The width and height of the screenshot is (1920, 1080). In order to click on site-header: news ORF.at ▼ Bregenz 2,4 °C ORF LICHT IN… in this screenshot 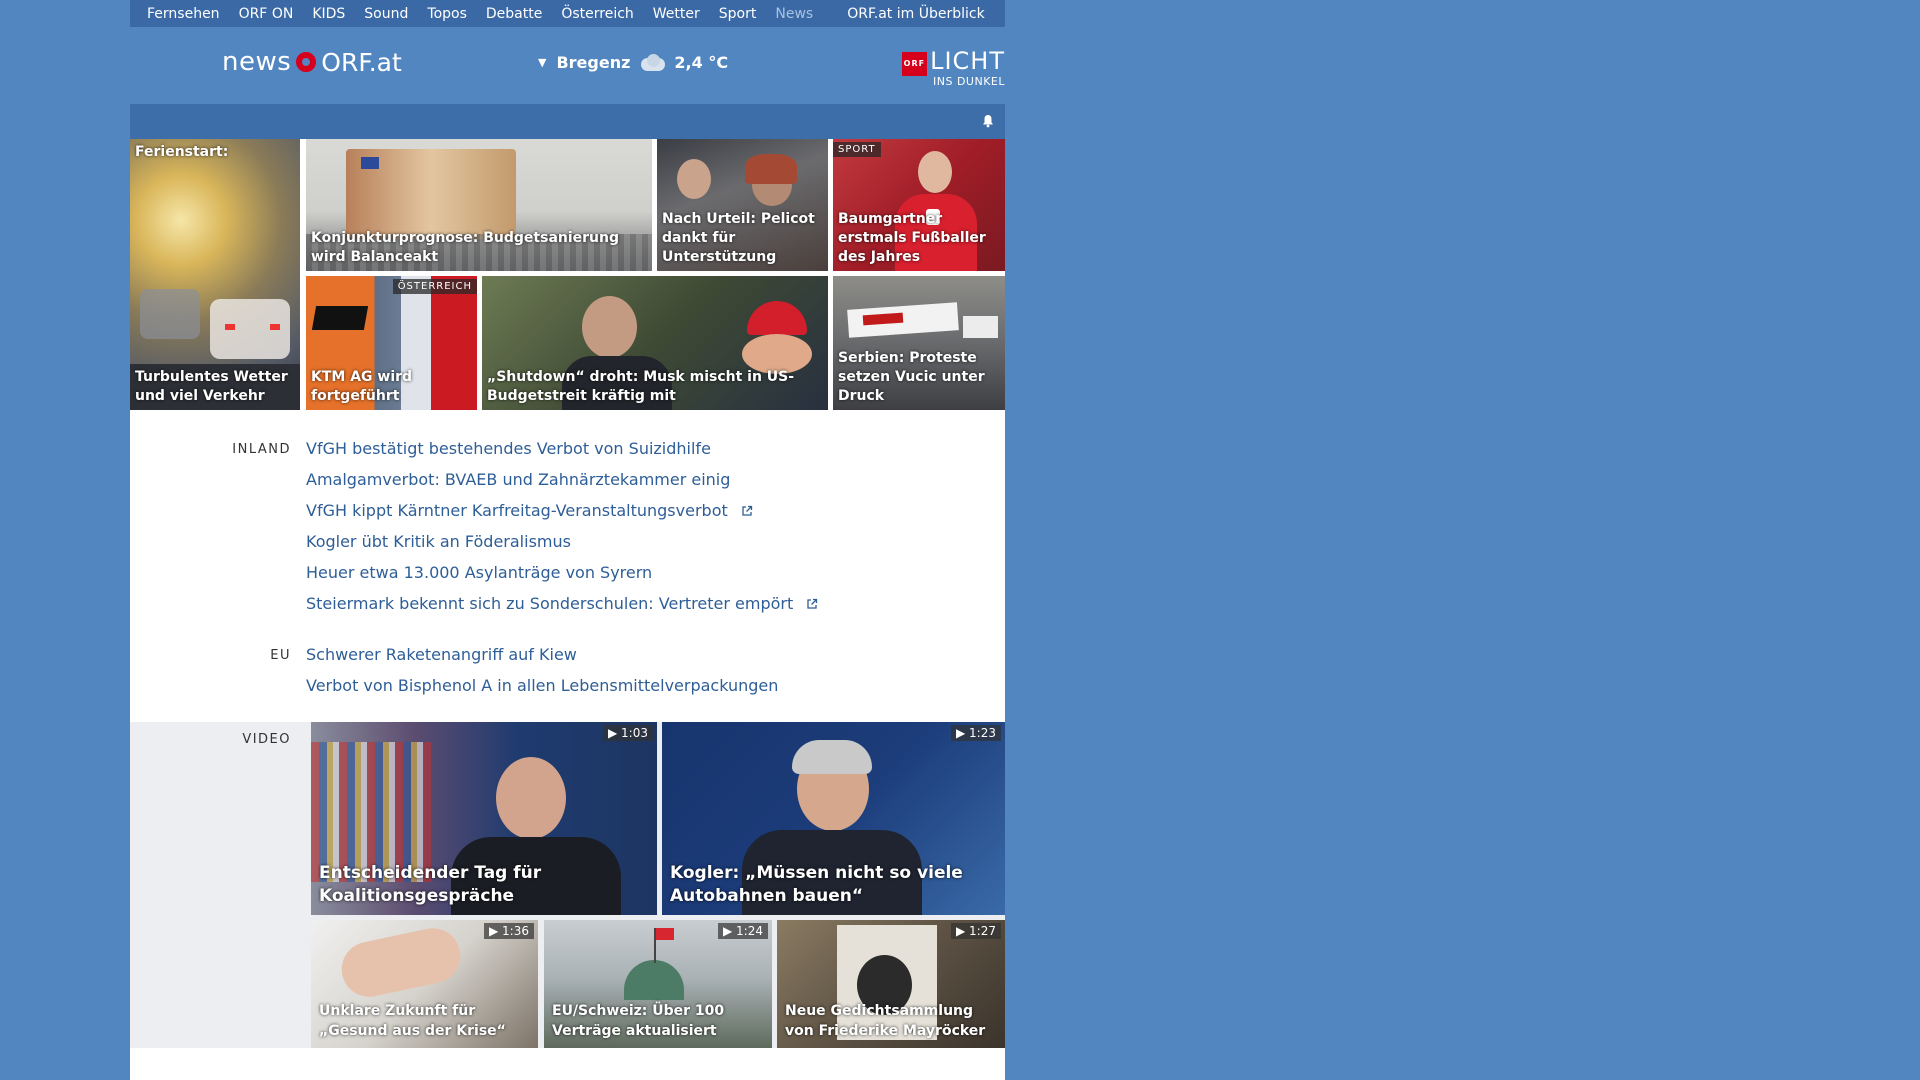, I will do `click(567, 65)`.